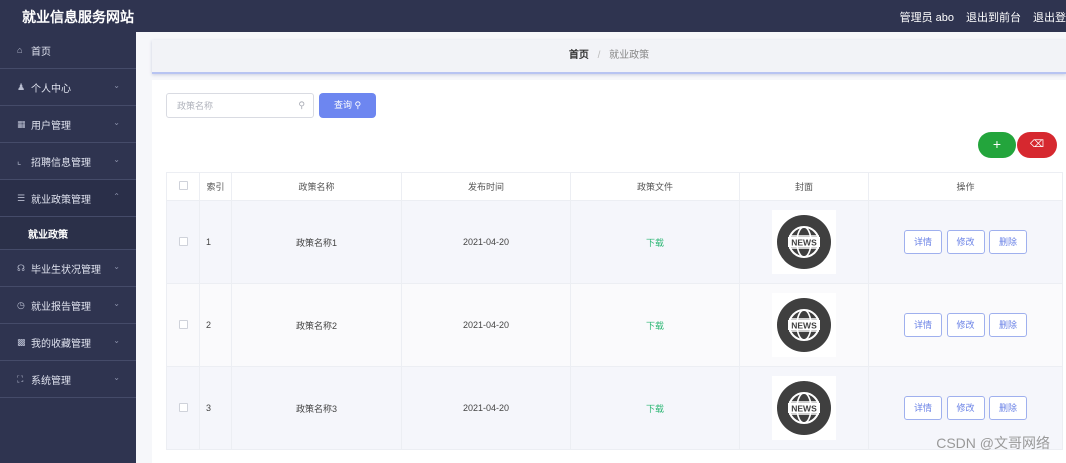 Image resolution: width=1066 pixels, height=463 pixels. What do you see at coordinates (51, 126) in the screenshot?
I see `sidebar-item-label: 用户管理` at bounding box center [51, 126].